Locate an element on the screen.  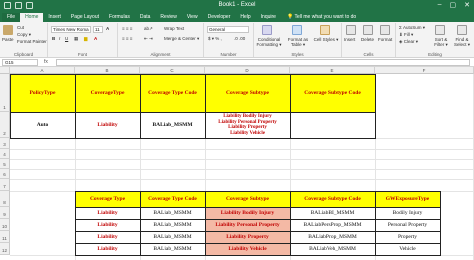
underline-icon: U is located at coordinates (66, 38).